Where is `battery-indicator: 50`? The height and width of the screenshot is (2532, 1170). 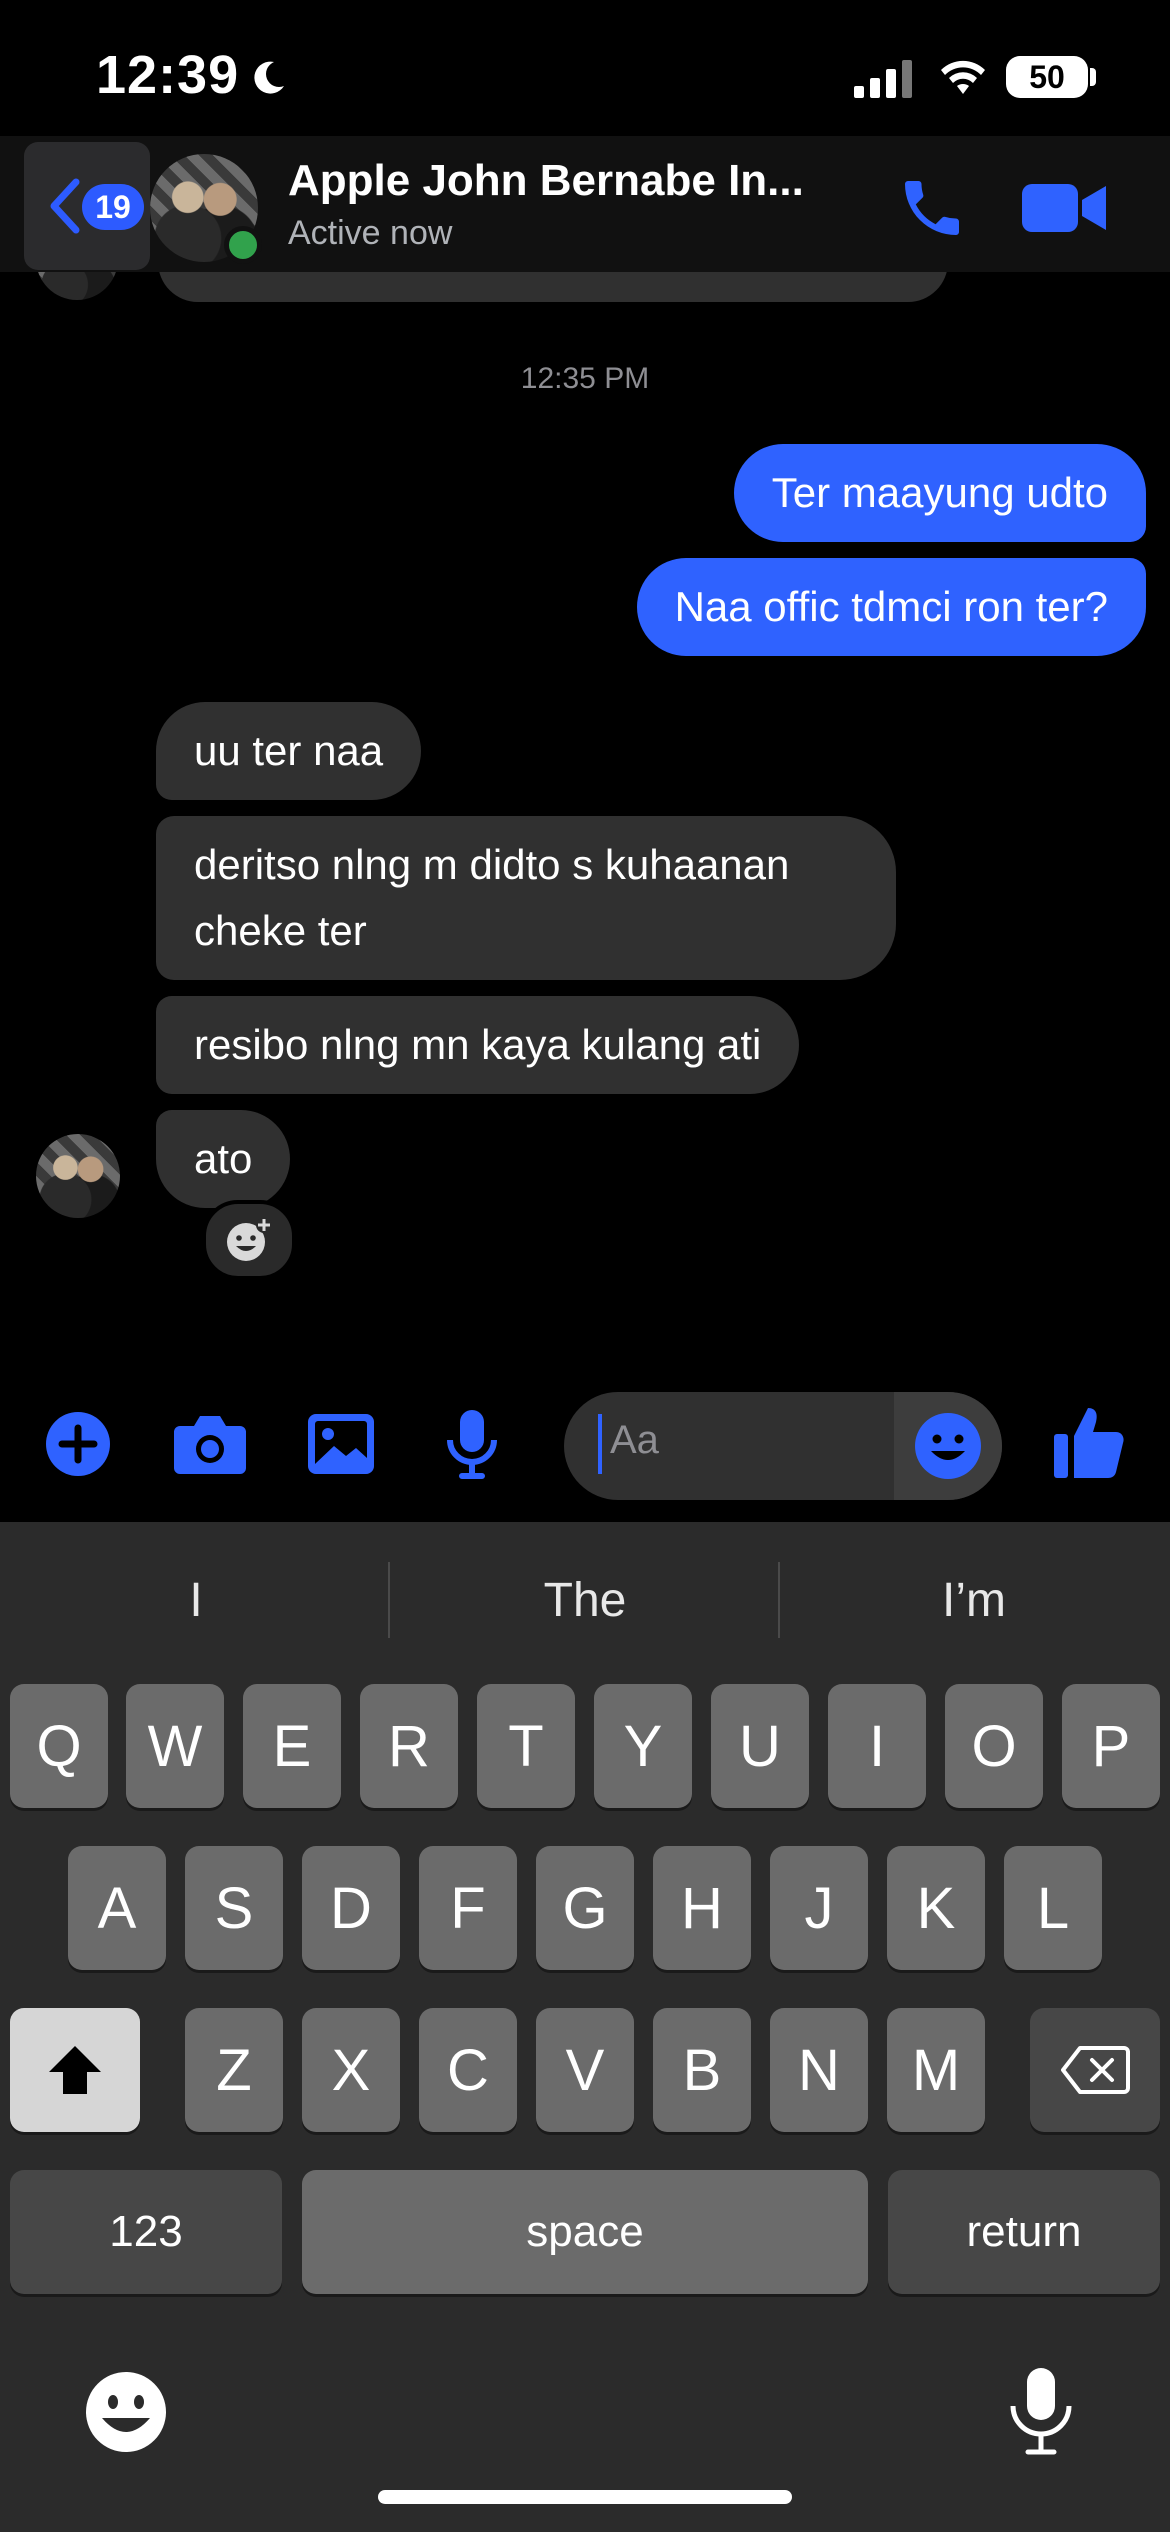 battery-indicator: 50 is located at coordinates (1047, 77).